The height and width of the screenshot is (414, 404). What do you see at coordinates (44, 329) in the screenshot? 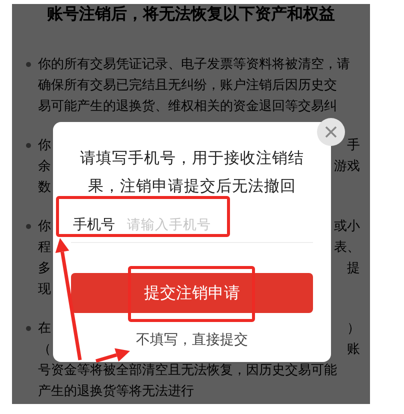
I see `body-text: 在` at bounding box center [44, 329].